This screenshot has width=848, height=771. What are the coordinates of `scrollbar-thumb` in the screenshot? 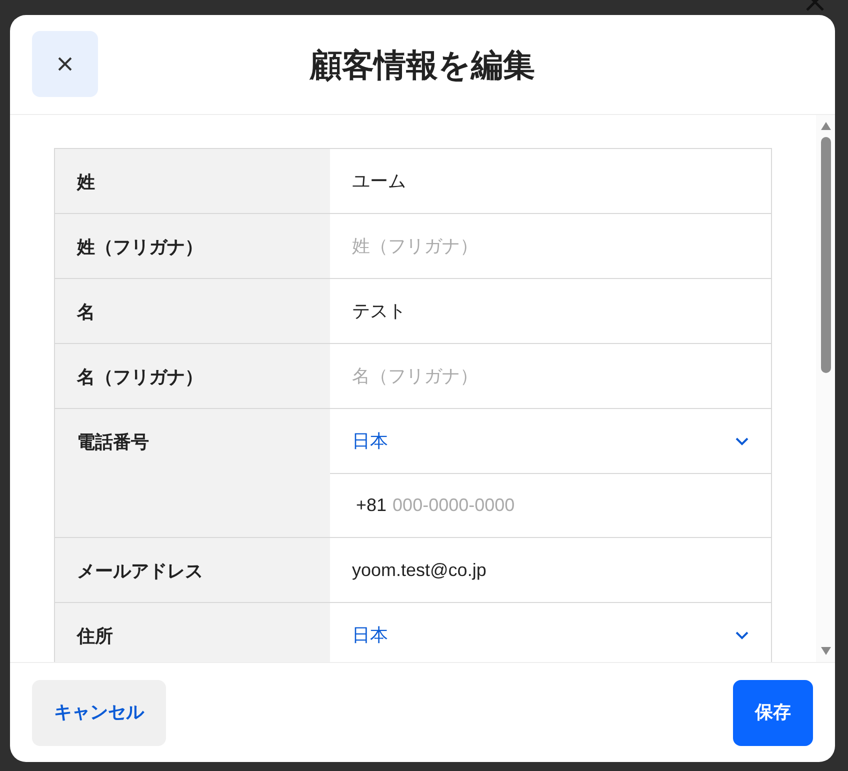 It's located at (825, 255).